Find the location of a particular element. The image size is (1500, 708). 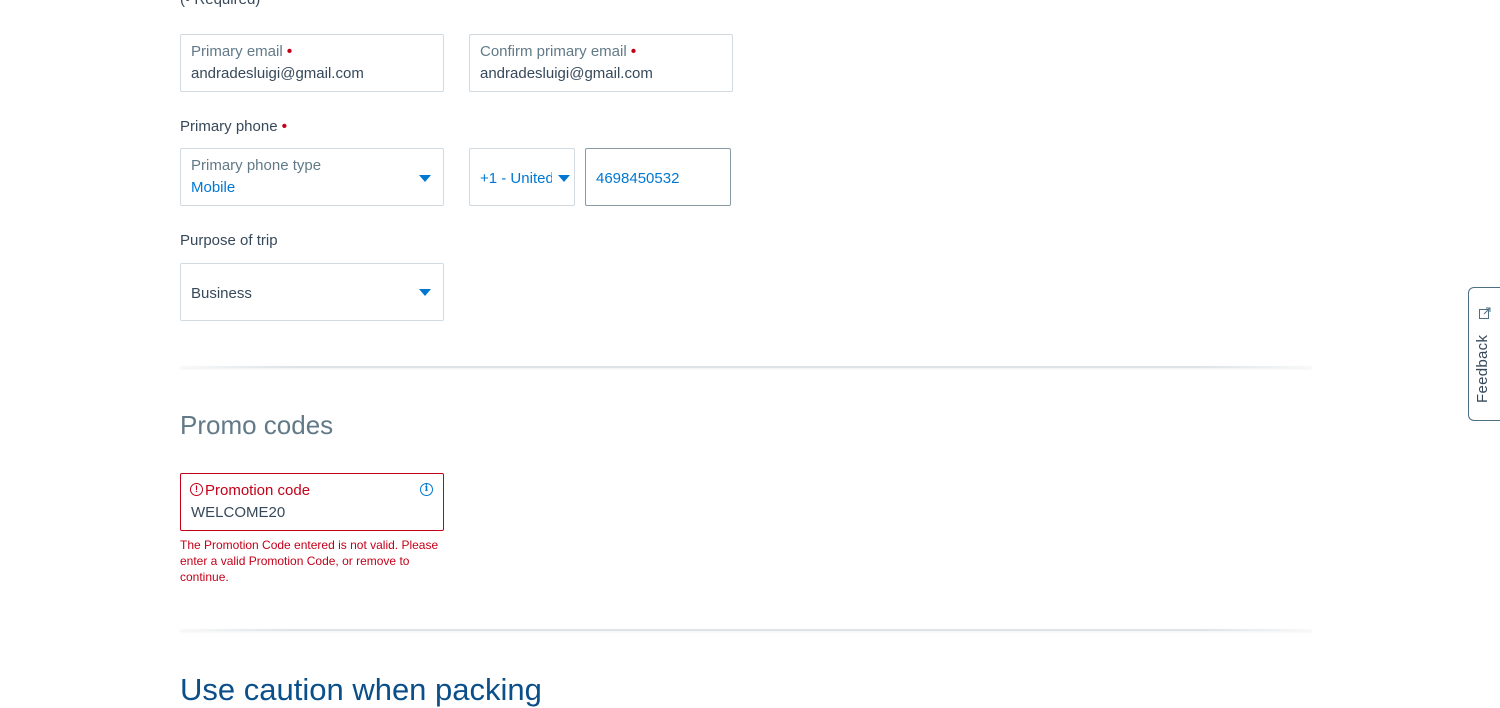

feedback-tab: Feedback is located at coordinates (1484, 354).